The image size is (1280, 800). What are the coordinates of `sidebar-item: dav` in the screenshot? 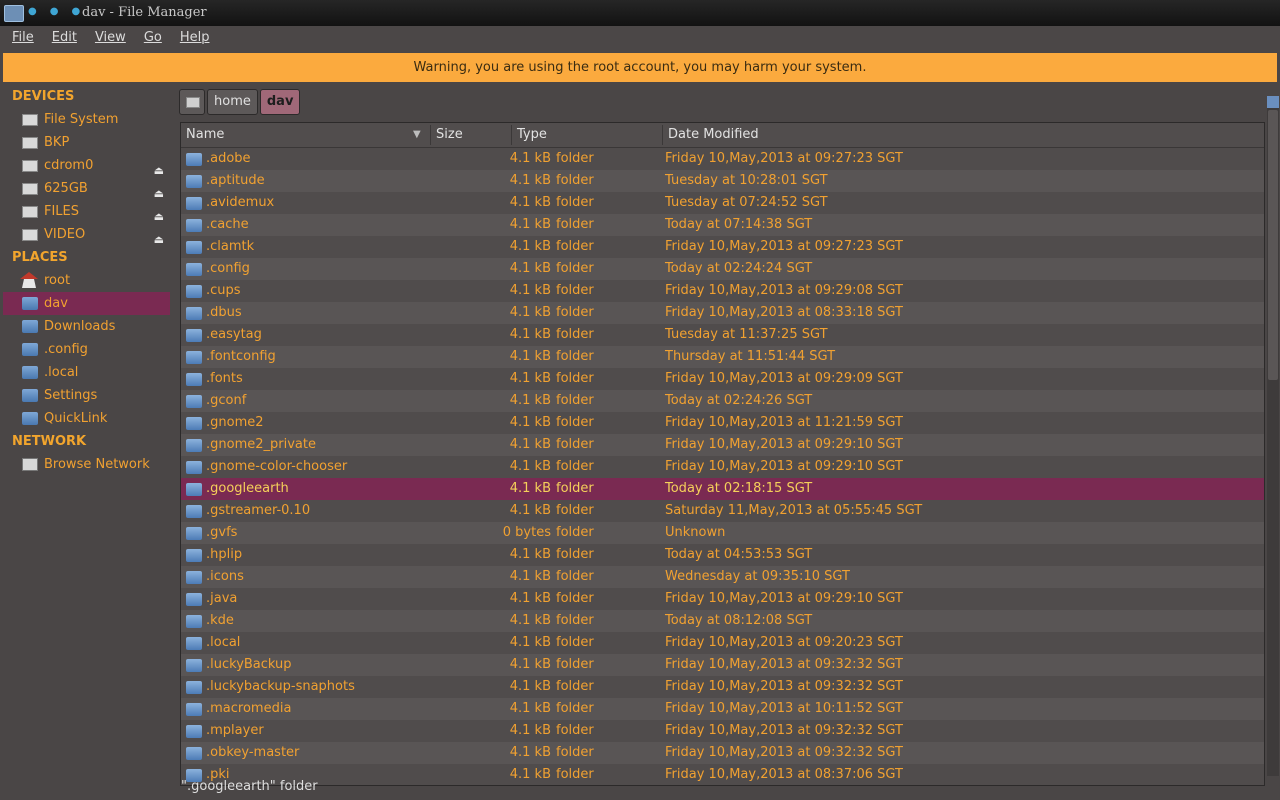 It's located at (86, 303).